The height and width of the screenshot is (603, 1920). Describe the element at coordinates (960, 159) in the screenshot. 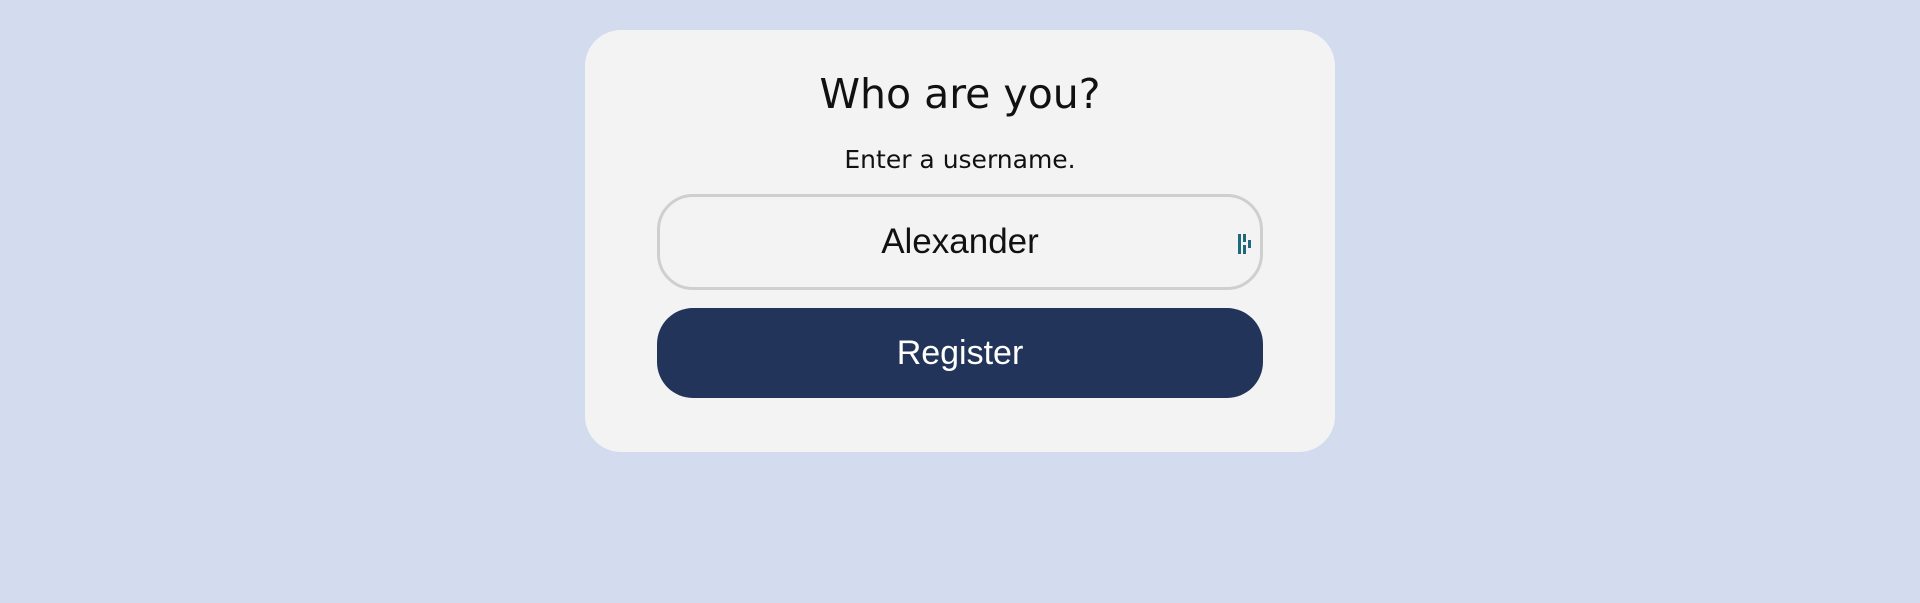

I see `page-subtitle: Enter a username.` at that location.